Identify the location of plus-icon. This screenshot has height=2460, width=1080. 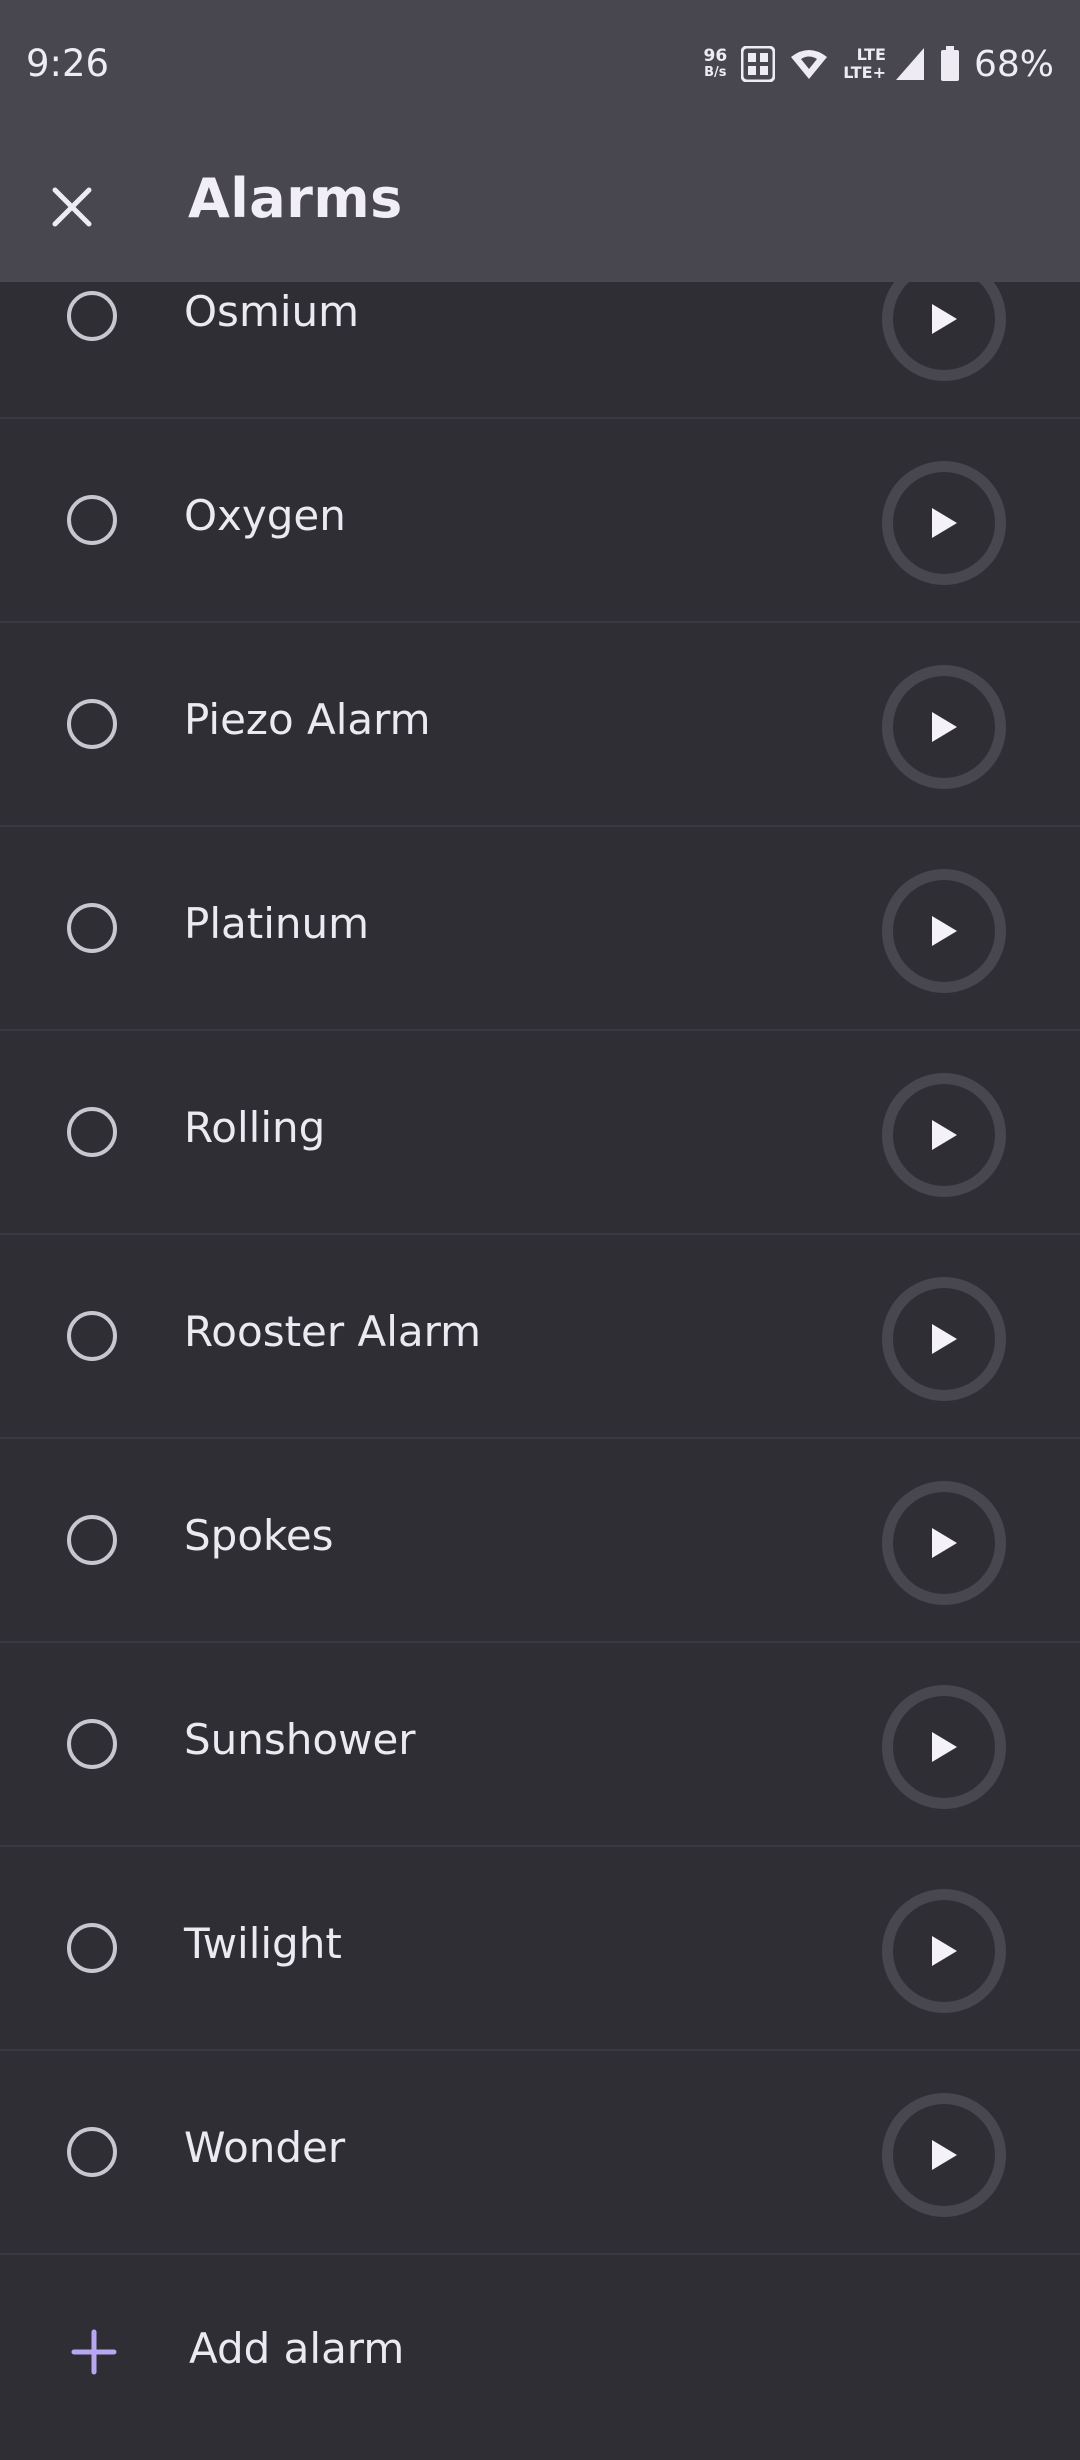
(94, 2352).